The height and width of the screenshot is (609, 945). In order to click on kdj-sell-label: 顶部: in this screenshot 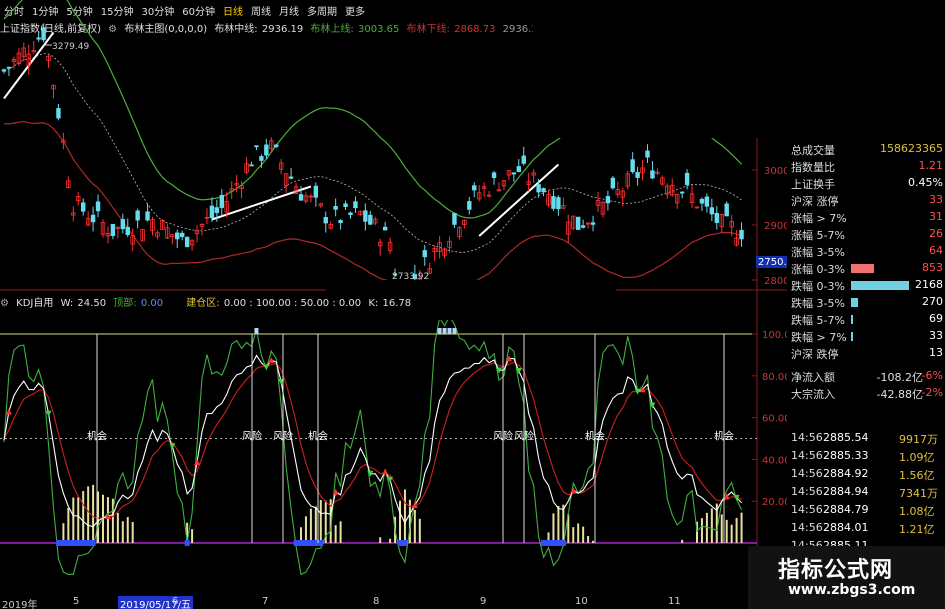, I will do `click(125, 303)`.